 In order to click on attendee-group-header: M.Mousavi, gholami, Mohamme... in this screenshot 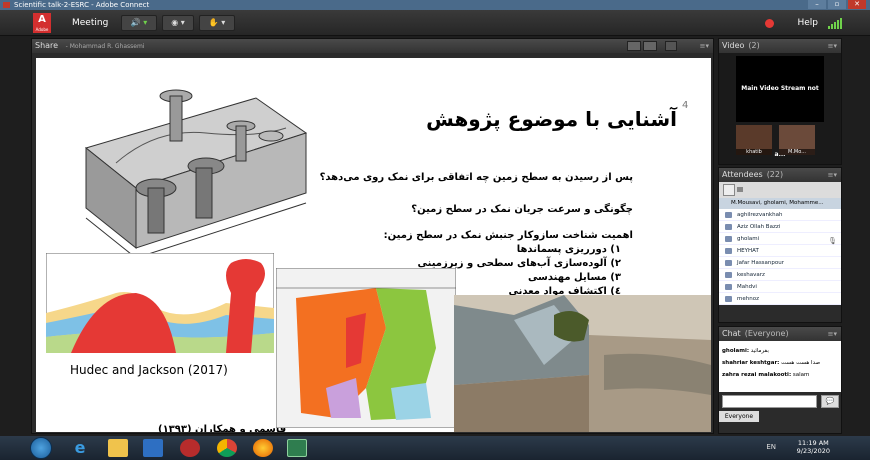, I will do `click(780, 203)`.